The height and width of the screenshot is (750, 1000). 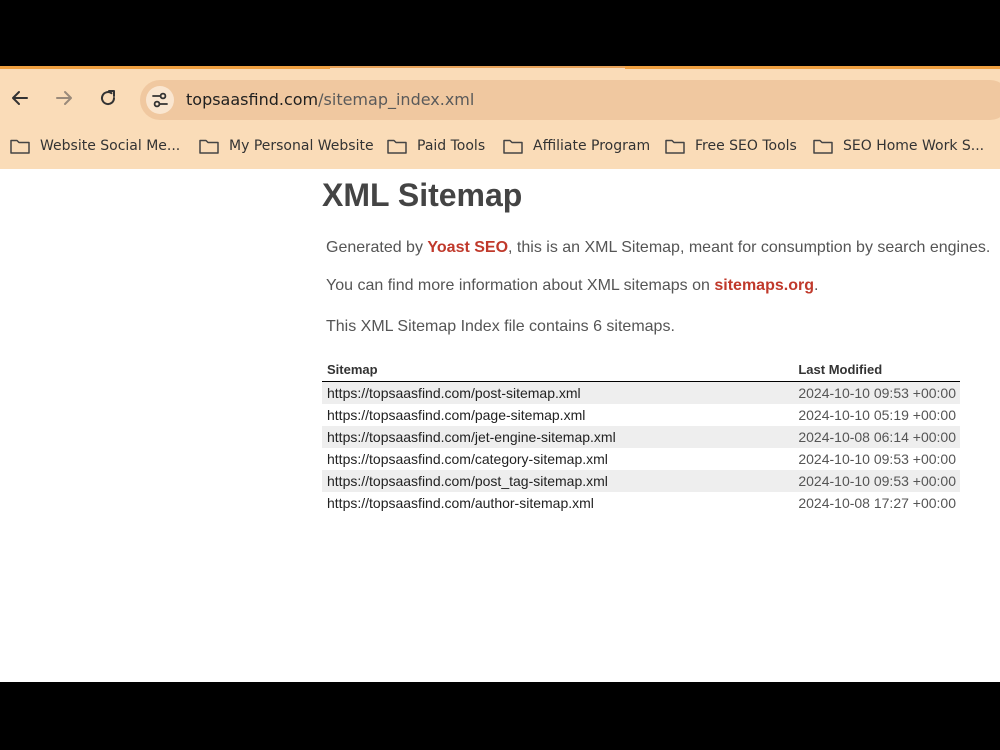 I want to click on sitemap-link: https://topsaasfind.com/page-sitemap.xml, so click(x=456, y=415).